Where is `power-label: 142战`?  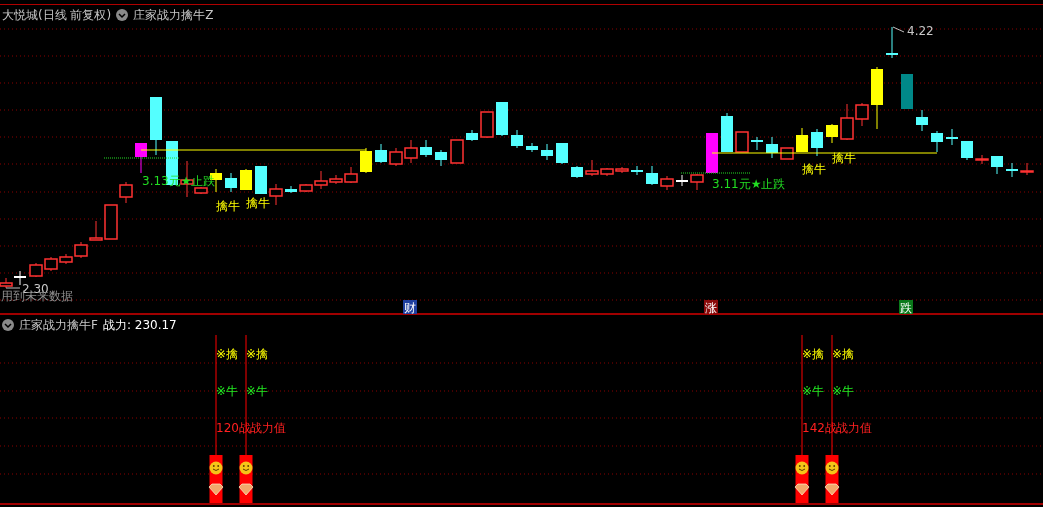 power-label: 142战 is located at coordinates (819, 428).